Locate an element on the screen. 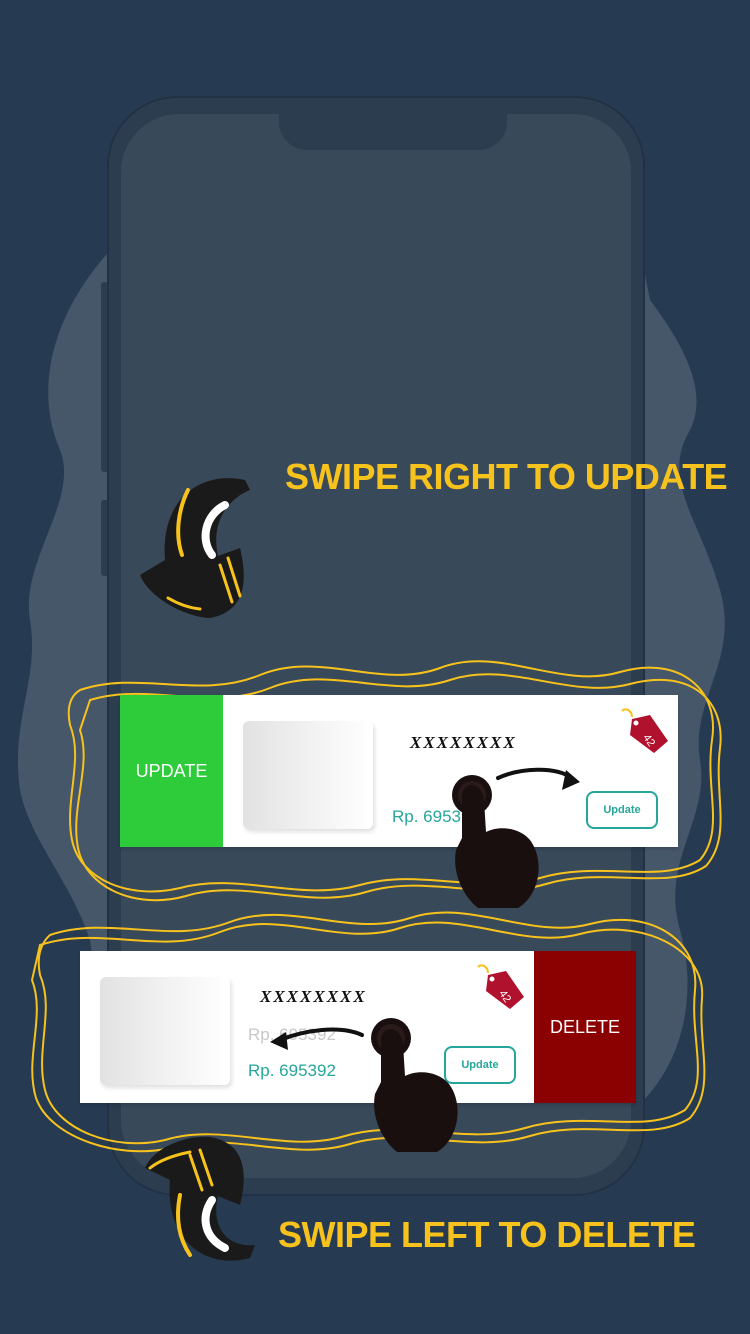 The height and width of the screenshot is (1334, 750). phone-notch is located at coordinates (393, 132).